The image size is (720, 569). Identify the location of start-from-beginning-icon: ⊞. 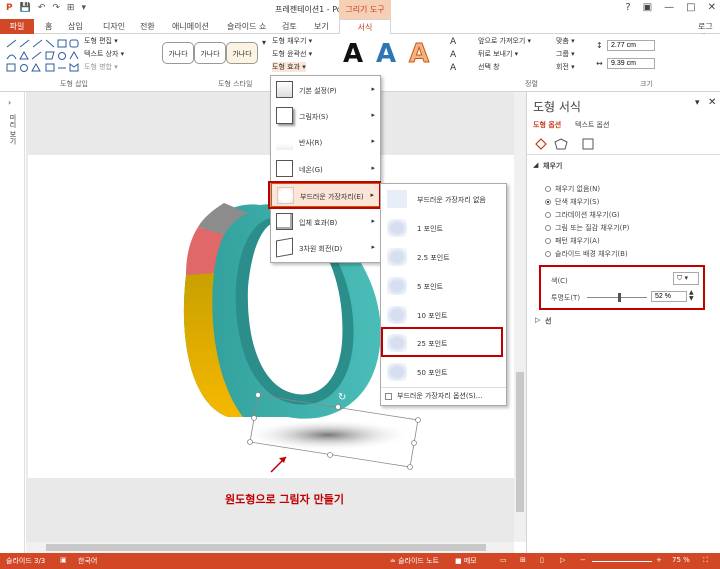
(71, 8).